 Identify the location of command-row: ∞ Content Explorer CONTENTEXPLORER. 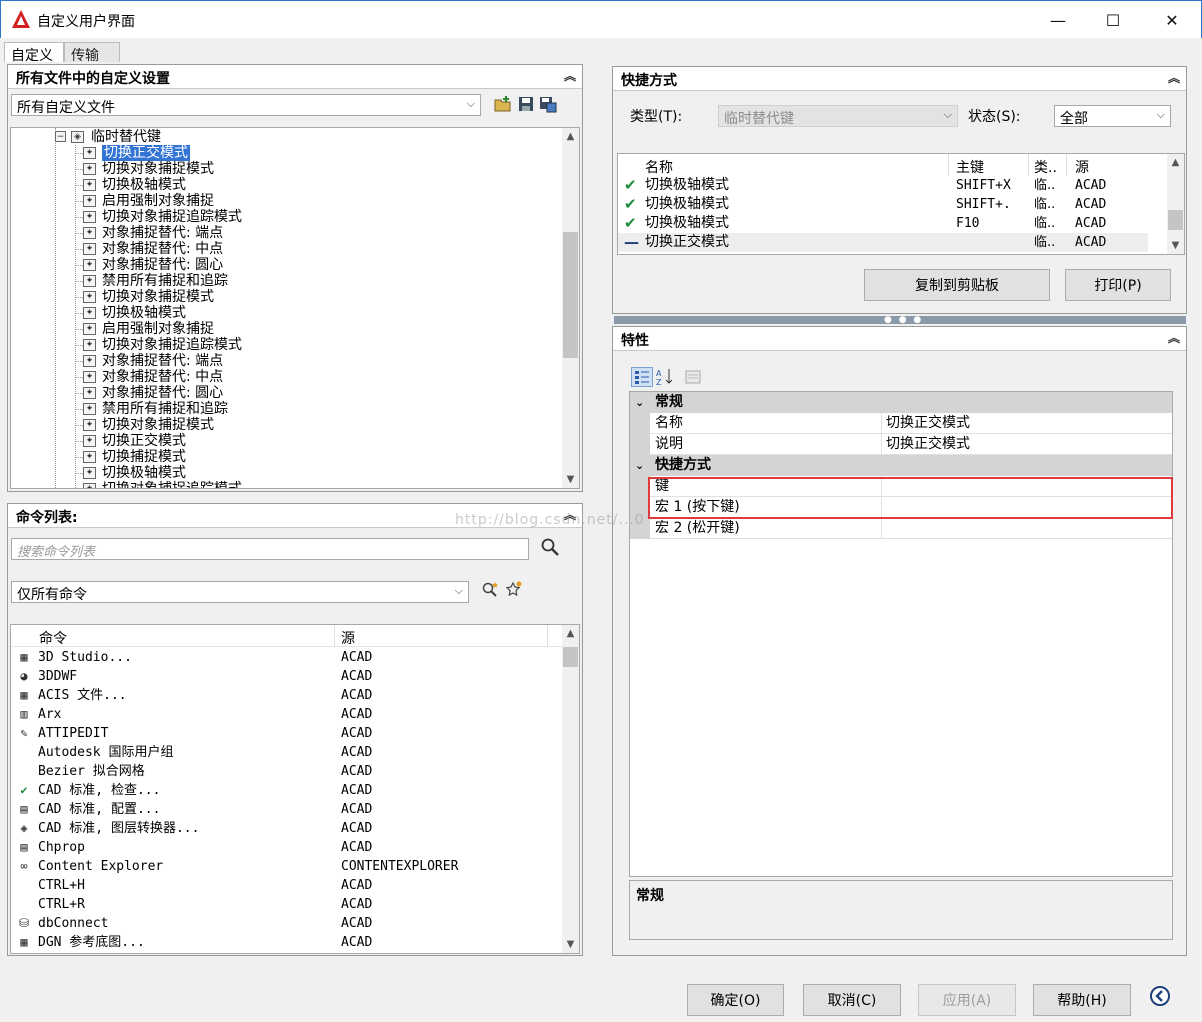
(287, 866).